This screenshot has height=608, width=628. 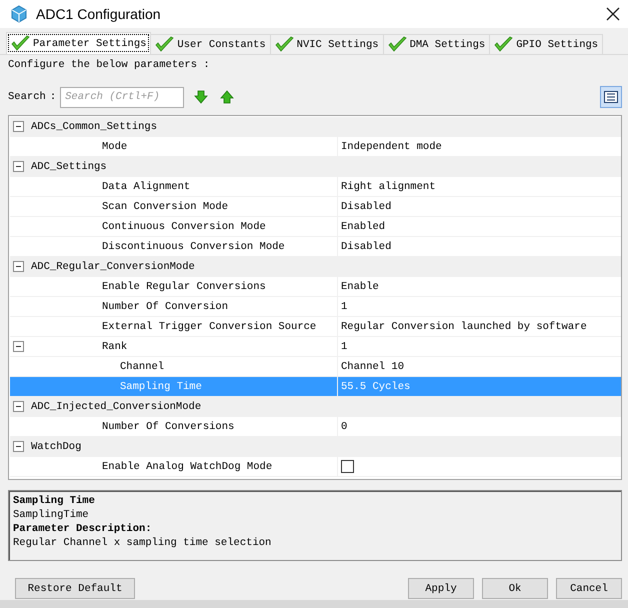 What do you see at coordinates (79, 43) in the screenshot?
I see `tab: Parameter Settings` at bounding box center [79, 43].